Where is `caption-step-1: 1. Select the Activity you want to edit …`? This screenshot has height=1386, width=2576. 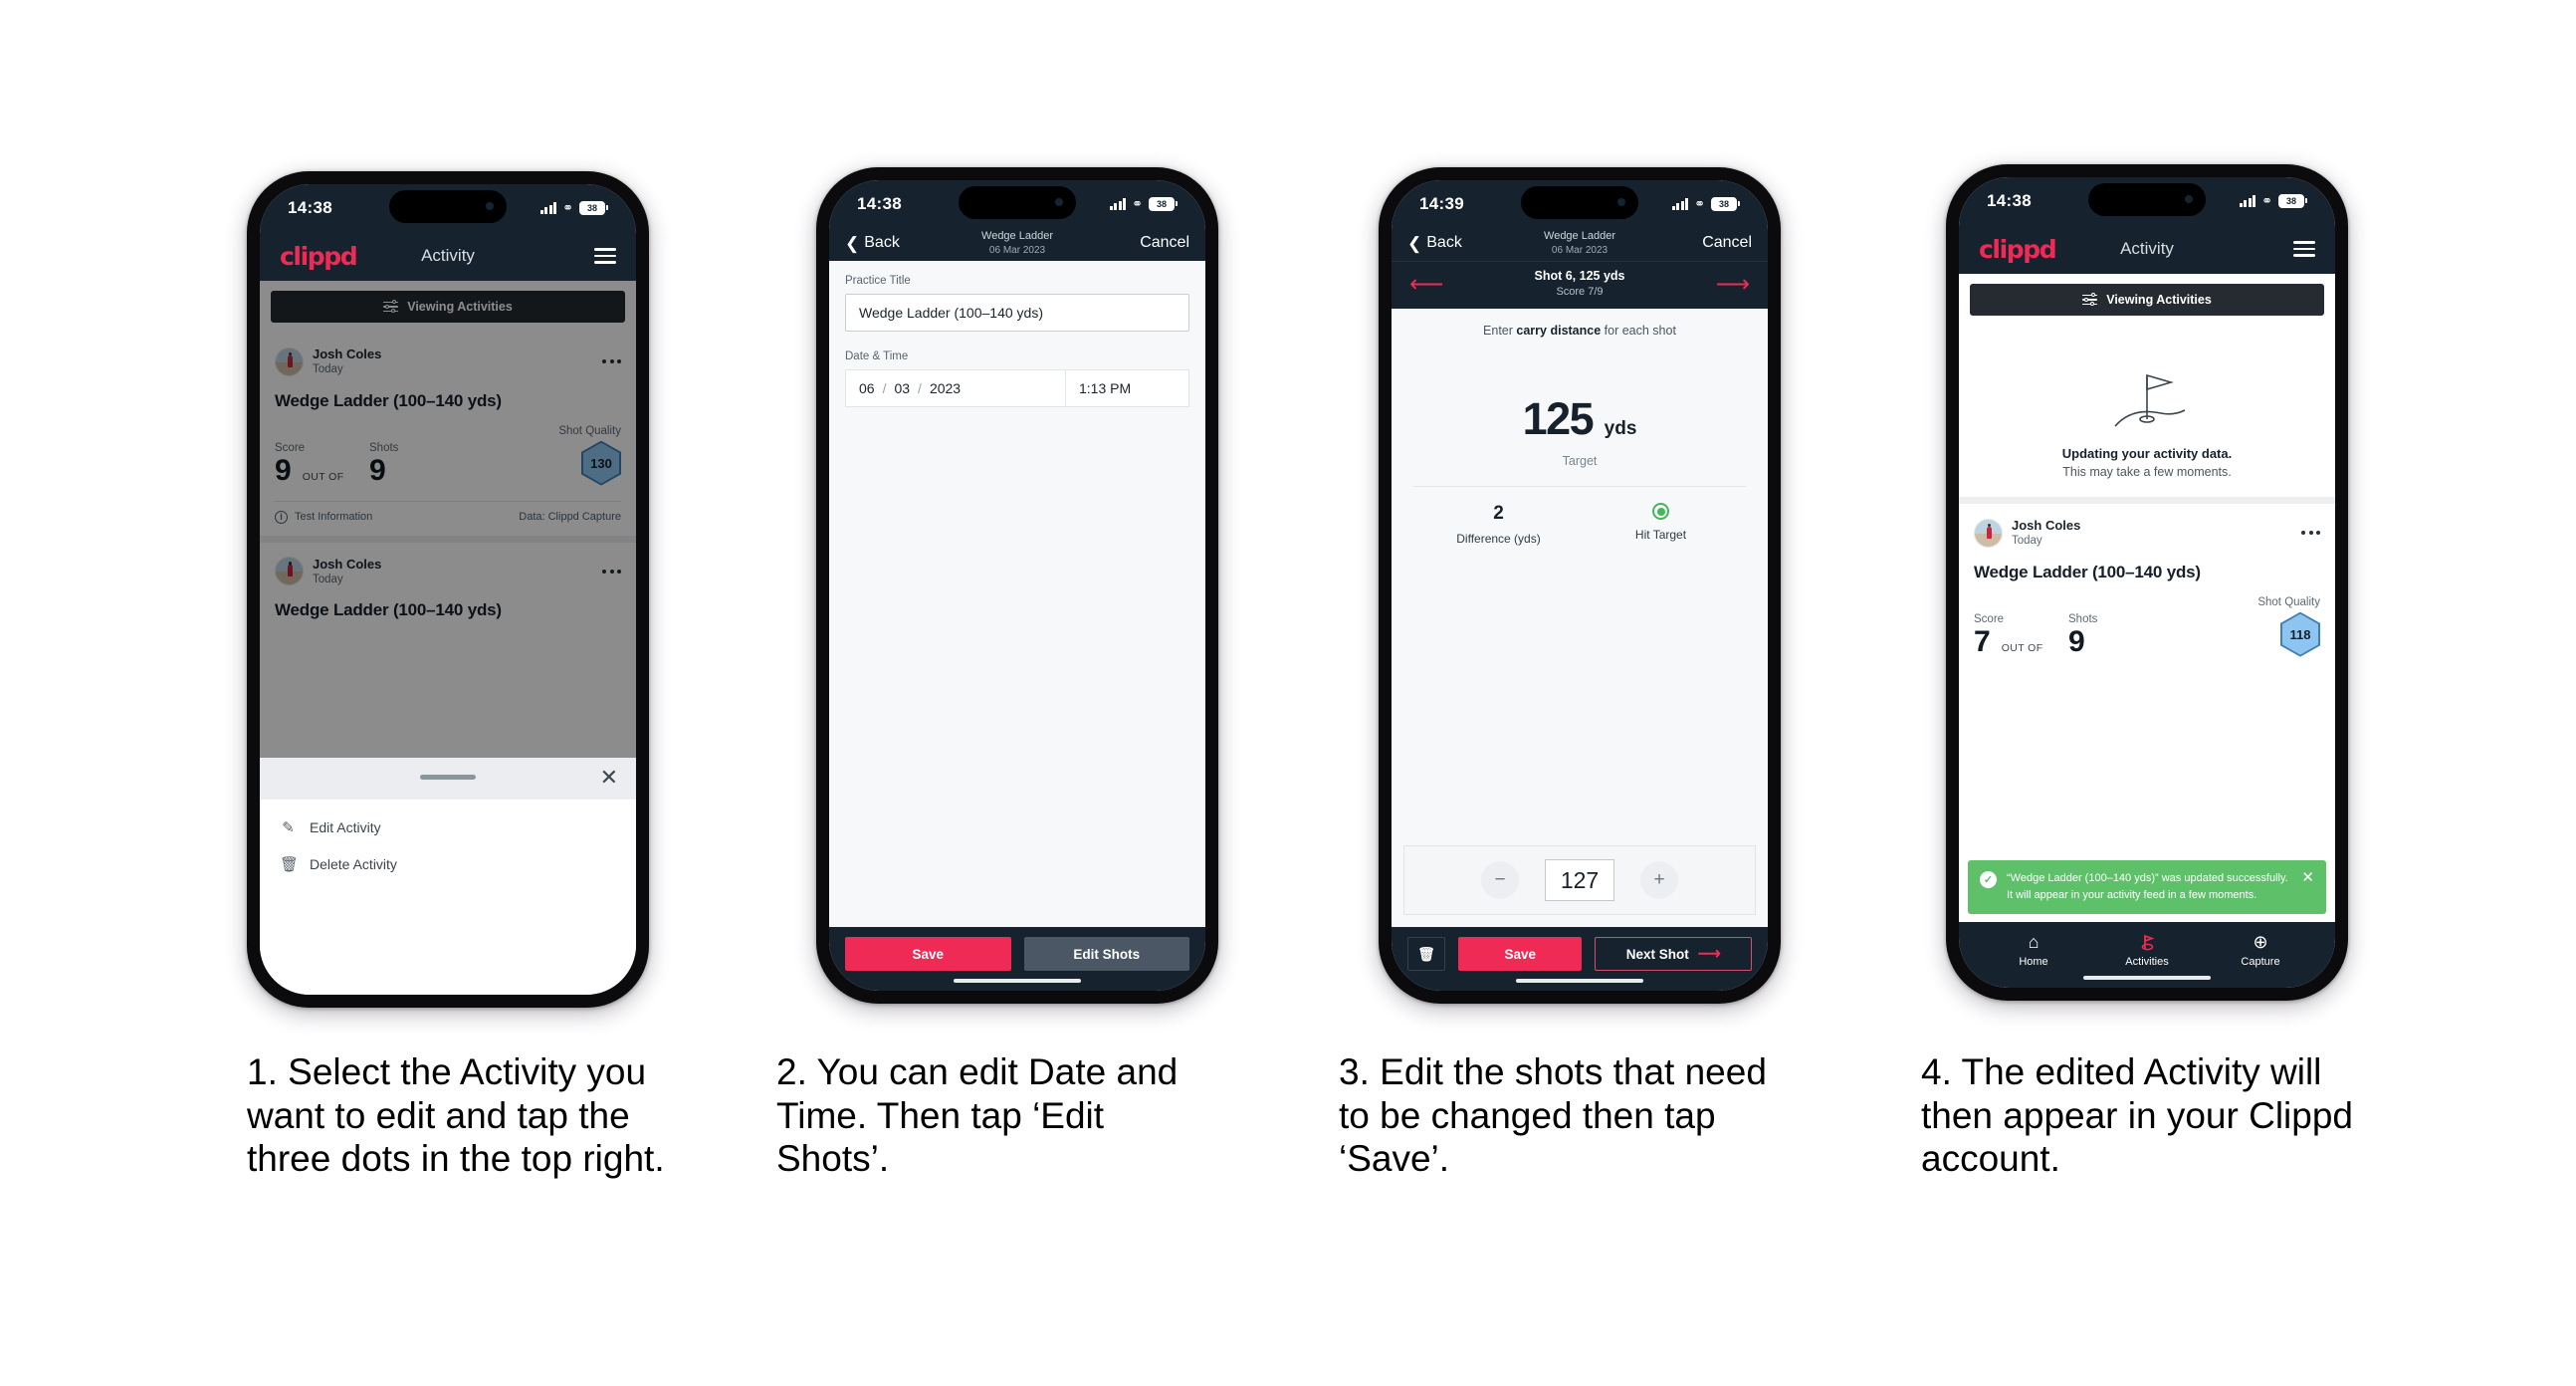 caption-step-1: 1. Select the Activity you want to edit … is located at coordinates (456, 1115).